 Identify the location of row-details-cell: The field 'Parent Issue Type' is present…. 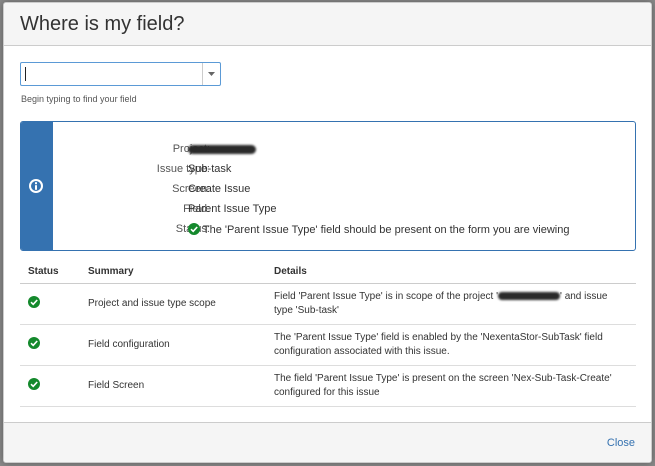
(451, 386).